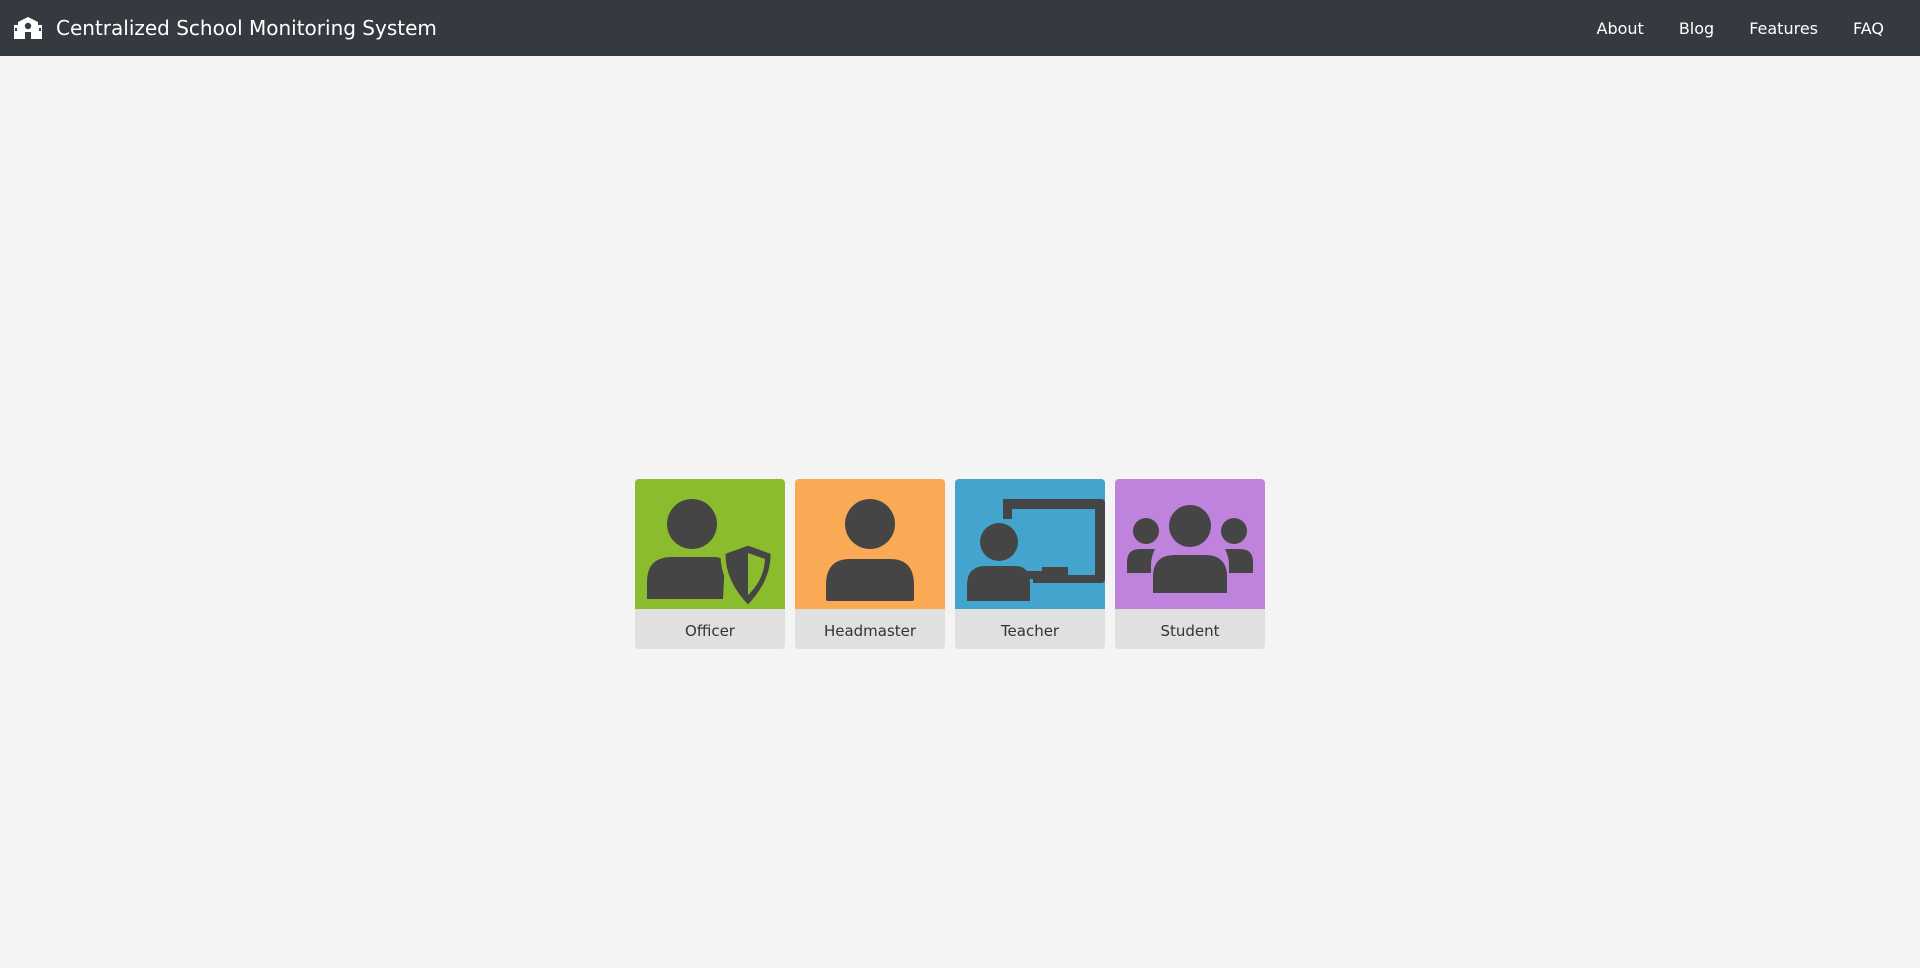  What do you see at coordinates (1190, 631) in the screenshot?
I see `role-label: Student` at bounding box center [1190, 631].